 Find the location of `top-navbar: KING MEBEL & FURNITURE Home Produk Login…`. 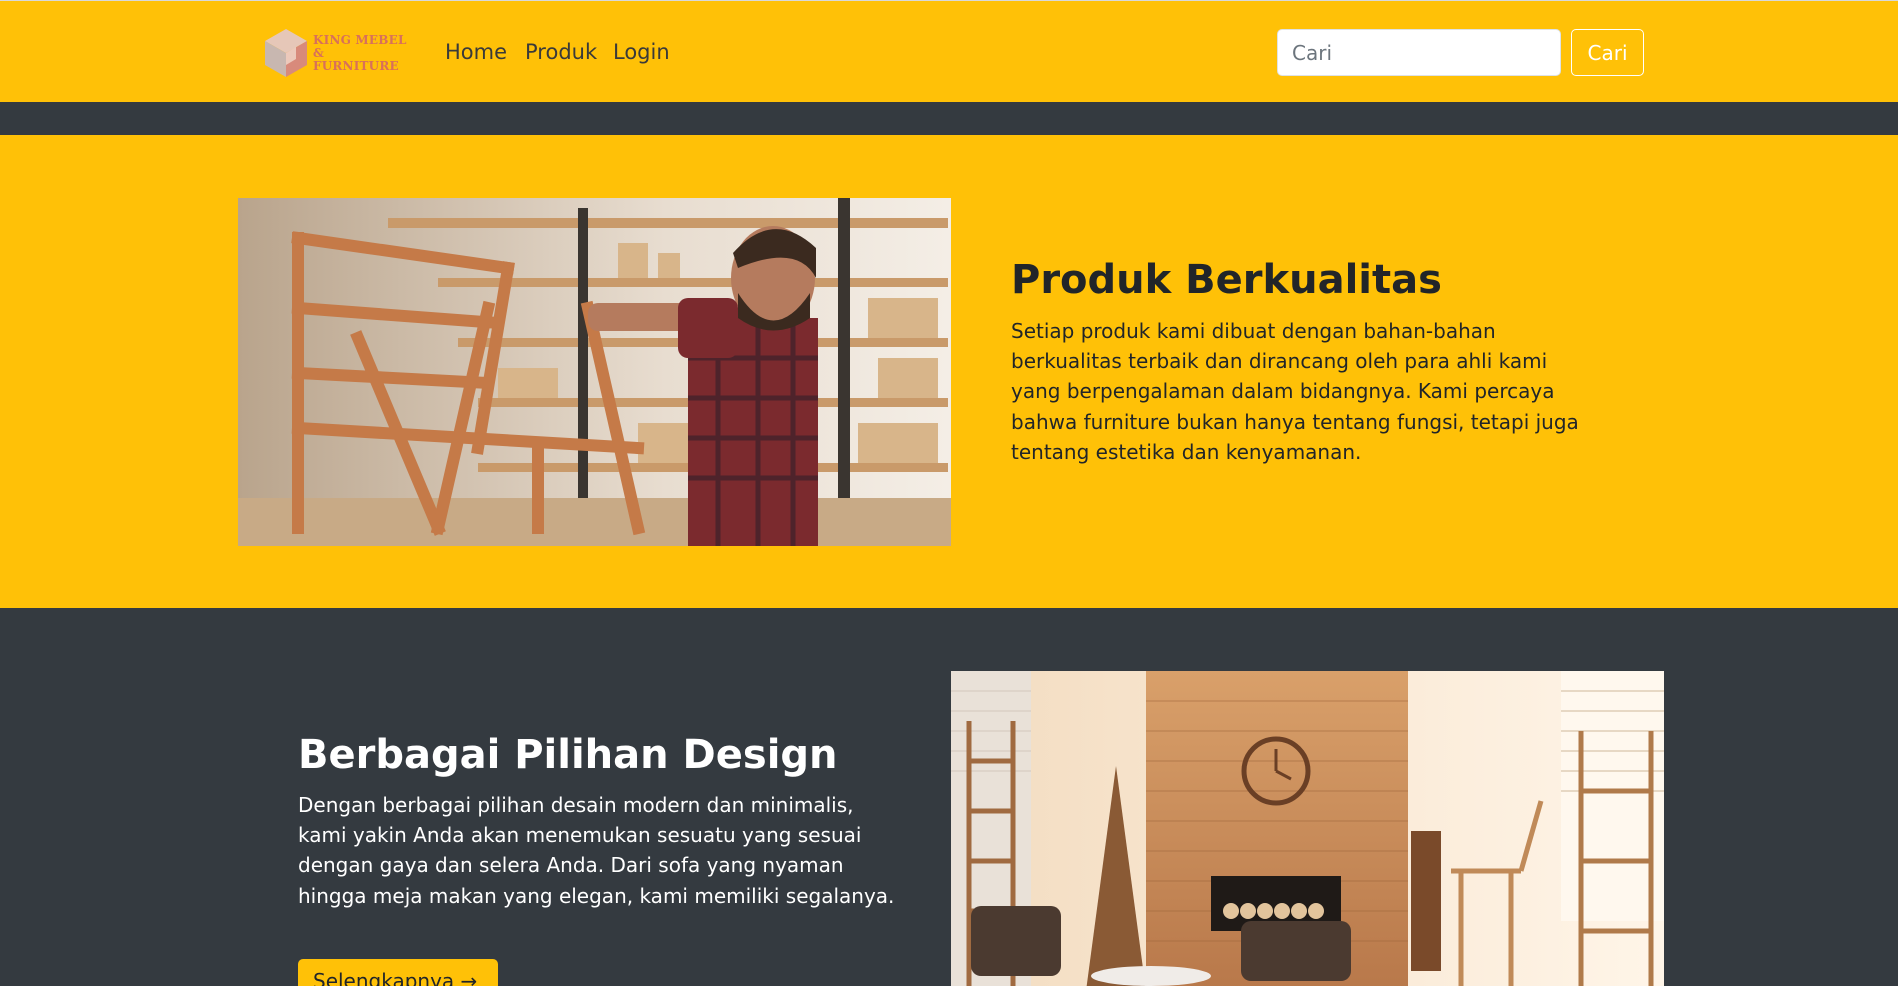

top-navbar: KING MEBEL & FURNITURE Home Produk Login… is located at coordinates (949, 51).